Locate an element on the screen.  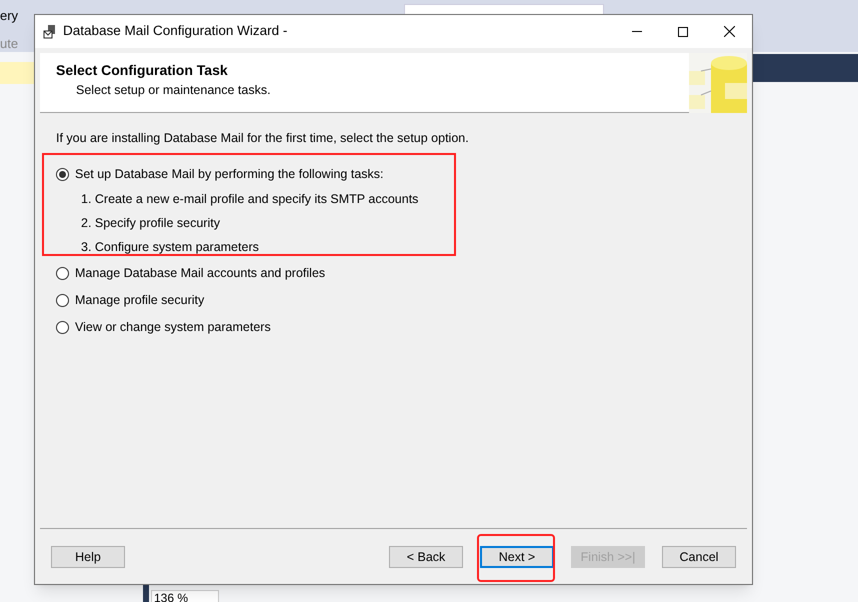
dialog-button: Cancel is located at coordinates (699, 557).